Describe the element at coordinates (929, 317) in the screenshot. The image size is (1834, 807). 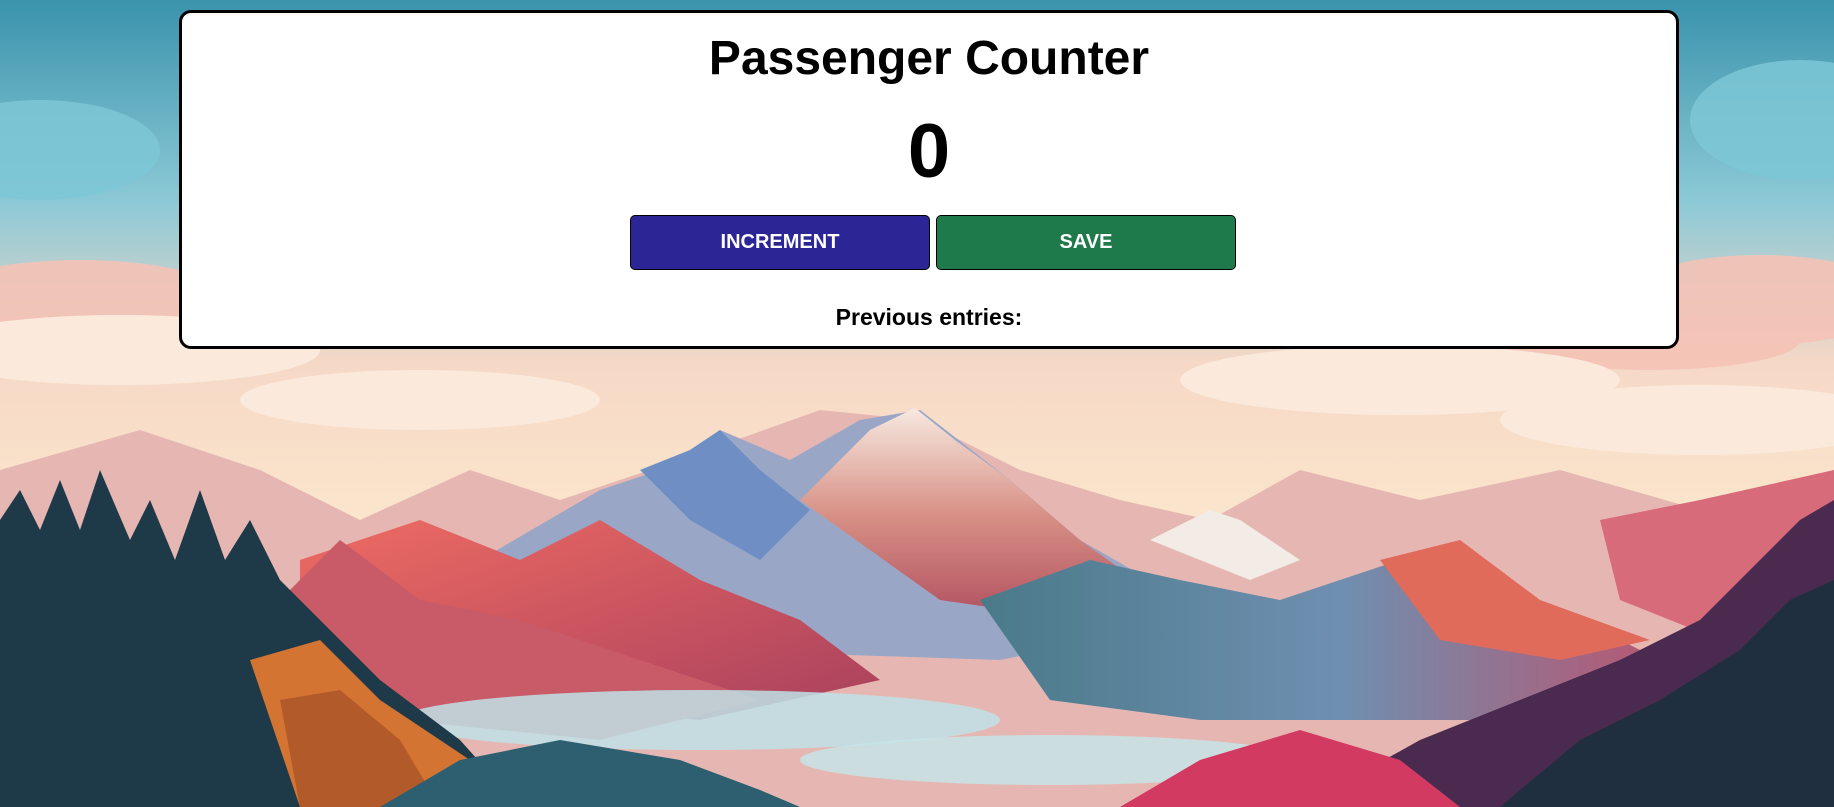
I see `previous-entries-label: Previous entries:` at that location.